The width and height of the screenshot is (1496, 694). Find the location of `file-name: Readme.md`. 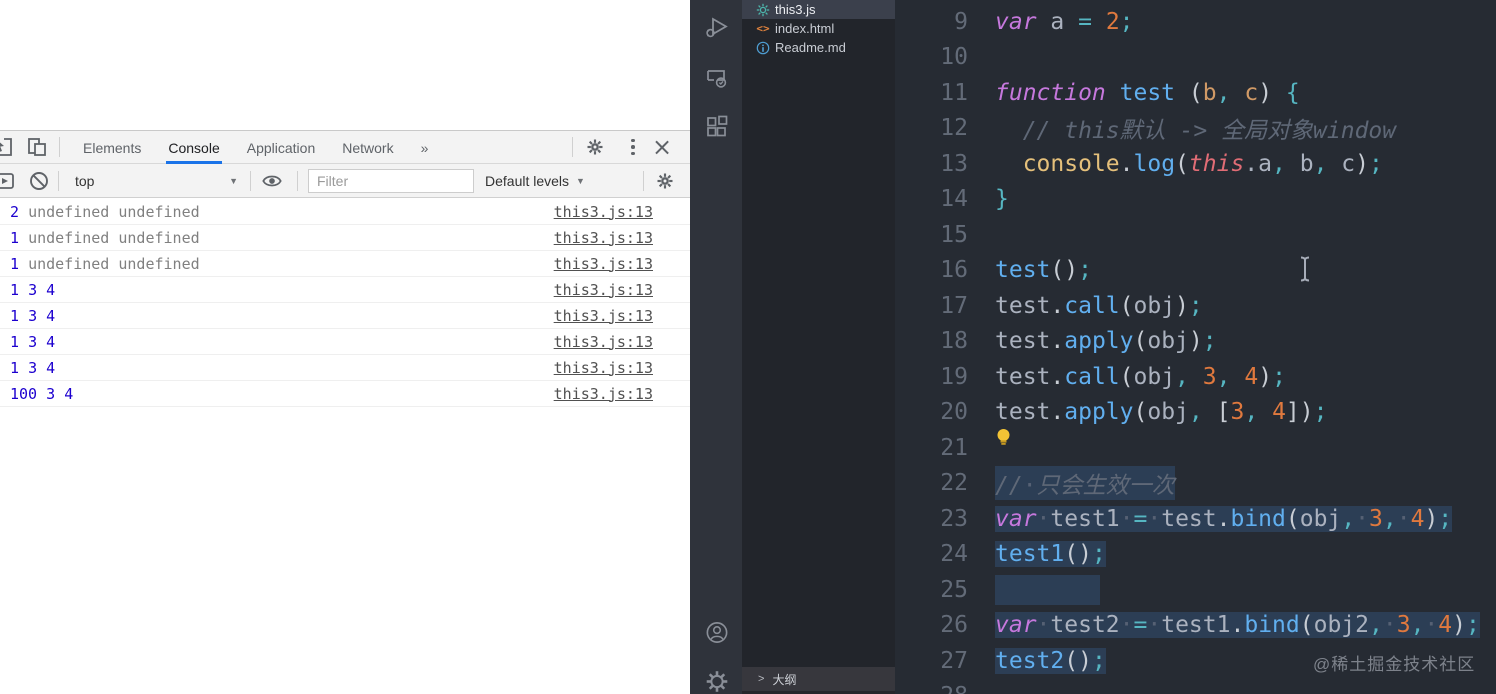

file-name: Readme.md is located at coordinates (810, 47).